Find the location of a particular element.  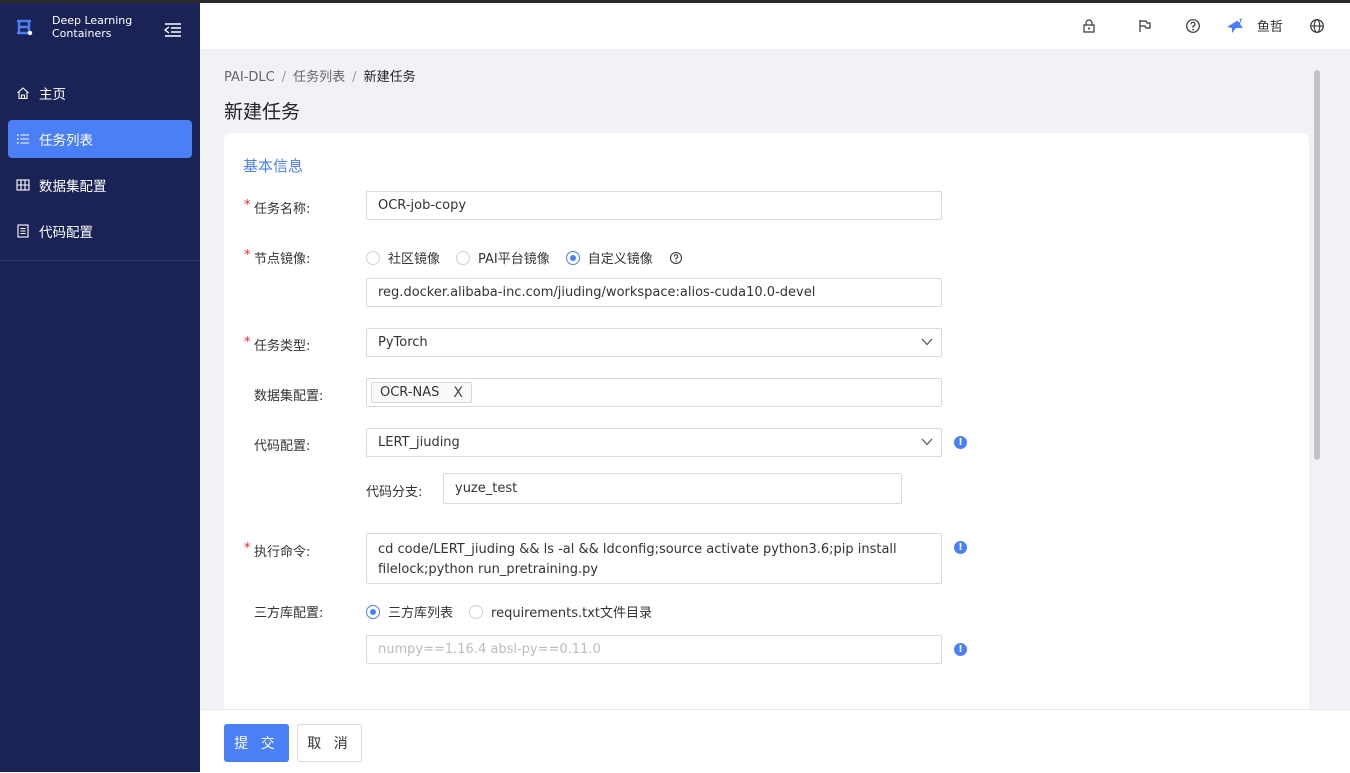

globe-icon is located at coordinates (1317, 26).